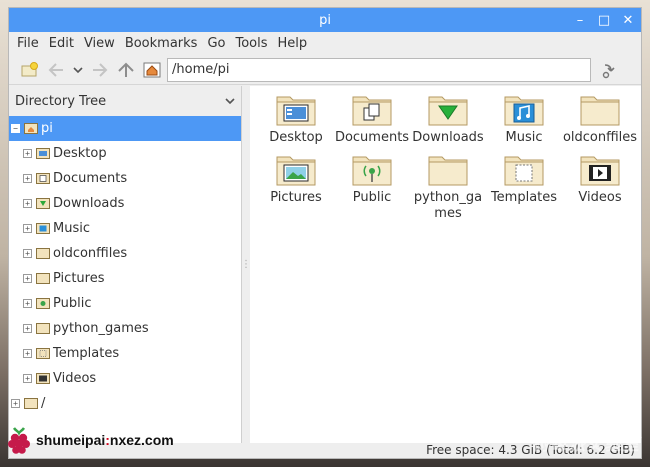 The height and width of the screenshot is (467, 650). Describe the element at coordinates (372, 197) in the screenshot. I see `file-item-label: Public` at that location.